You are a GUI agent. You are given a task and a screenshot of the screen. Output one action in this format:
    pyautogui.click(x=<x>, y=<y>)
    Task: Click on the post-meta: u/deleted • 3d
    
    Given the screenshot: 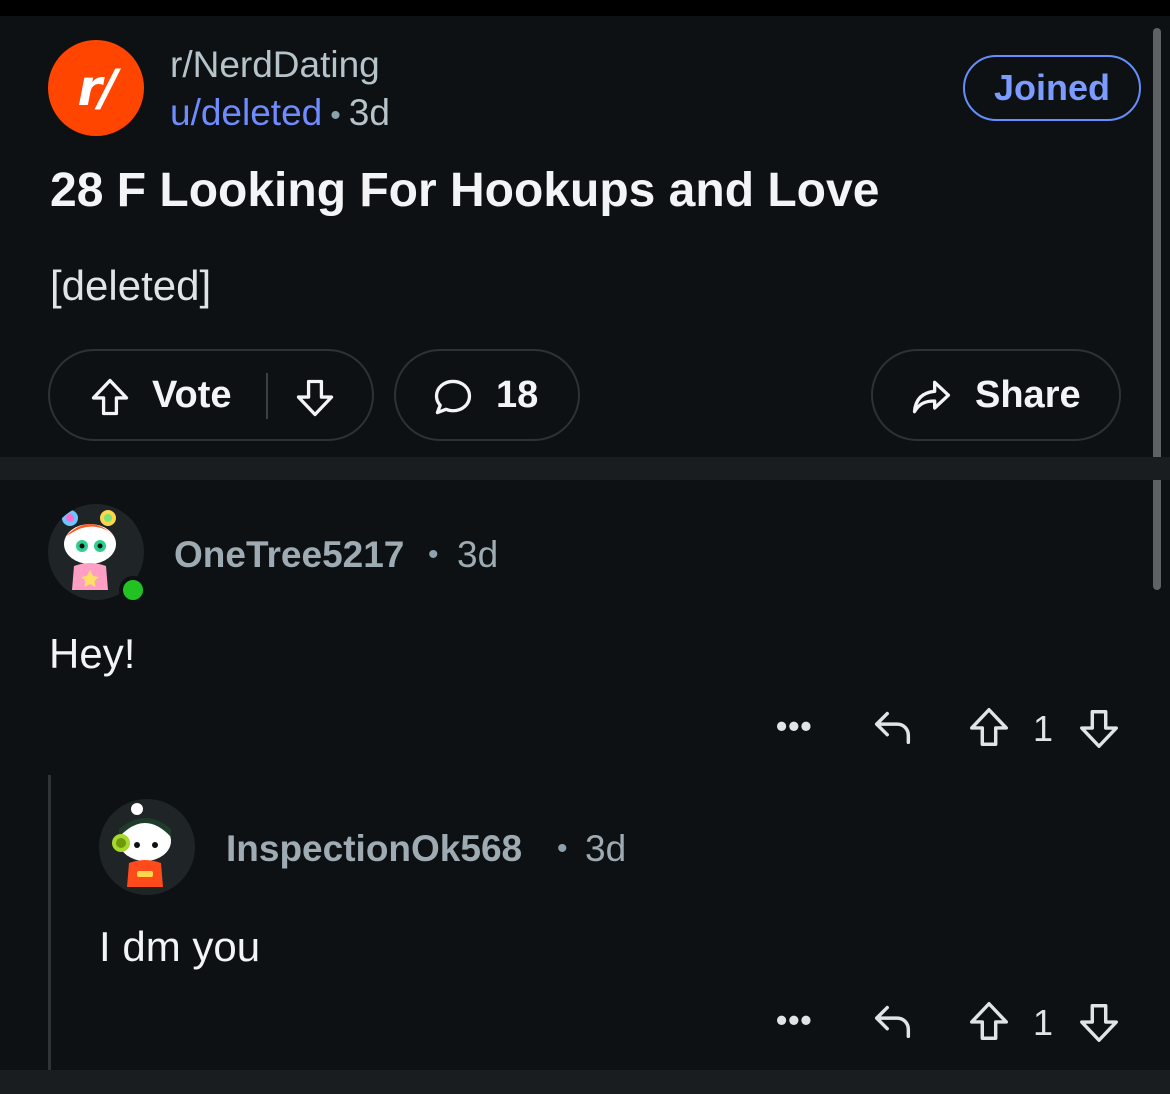 What is the action you would take?
    pyautogui.click(x=280, y=113)
    